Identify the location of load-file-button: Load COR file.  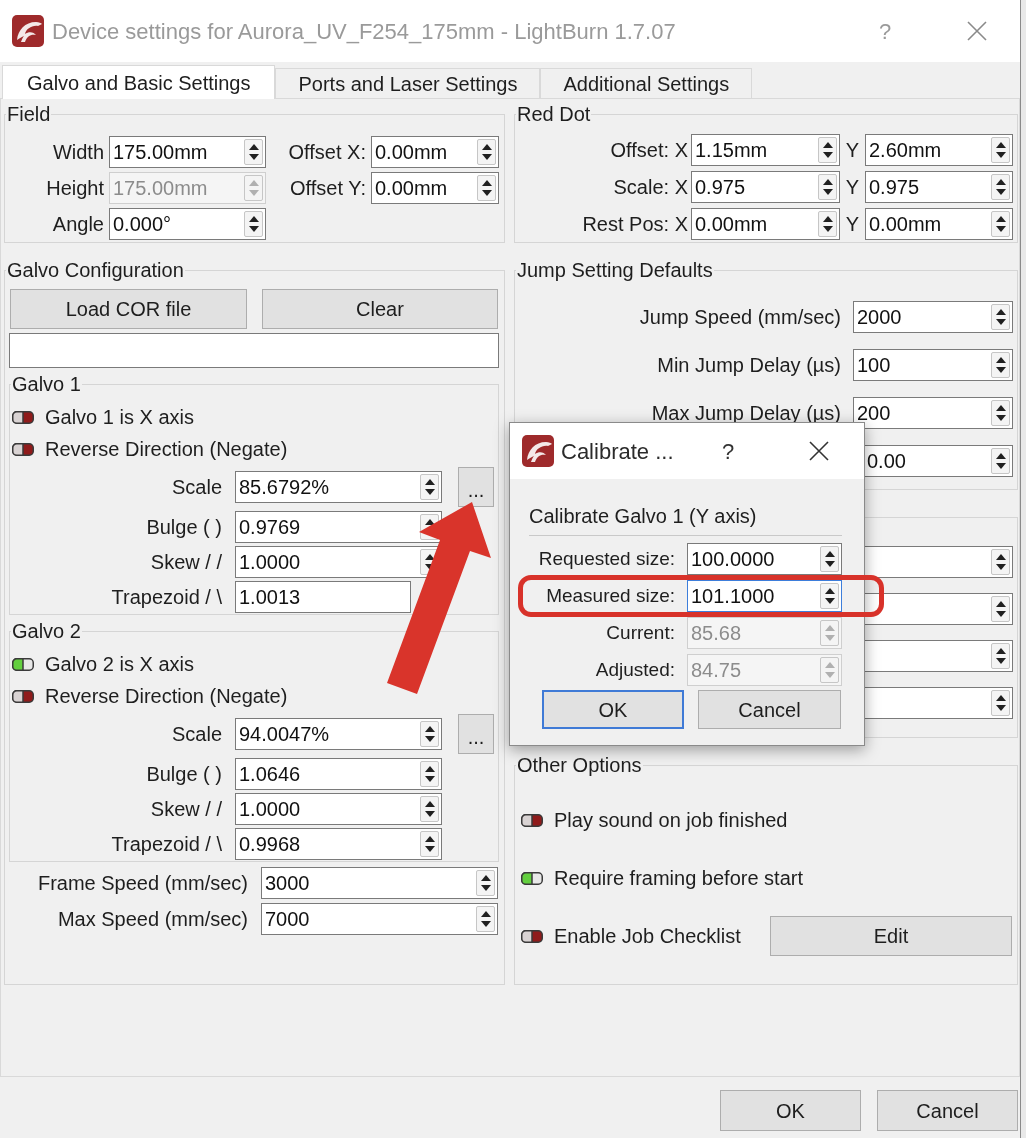
(128, 309).